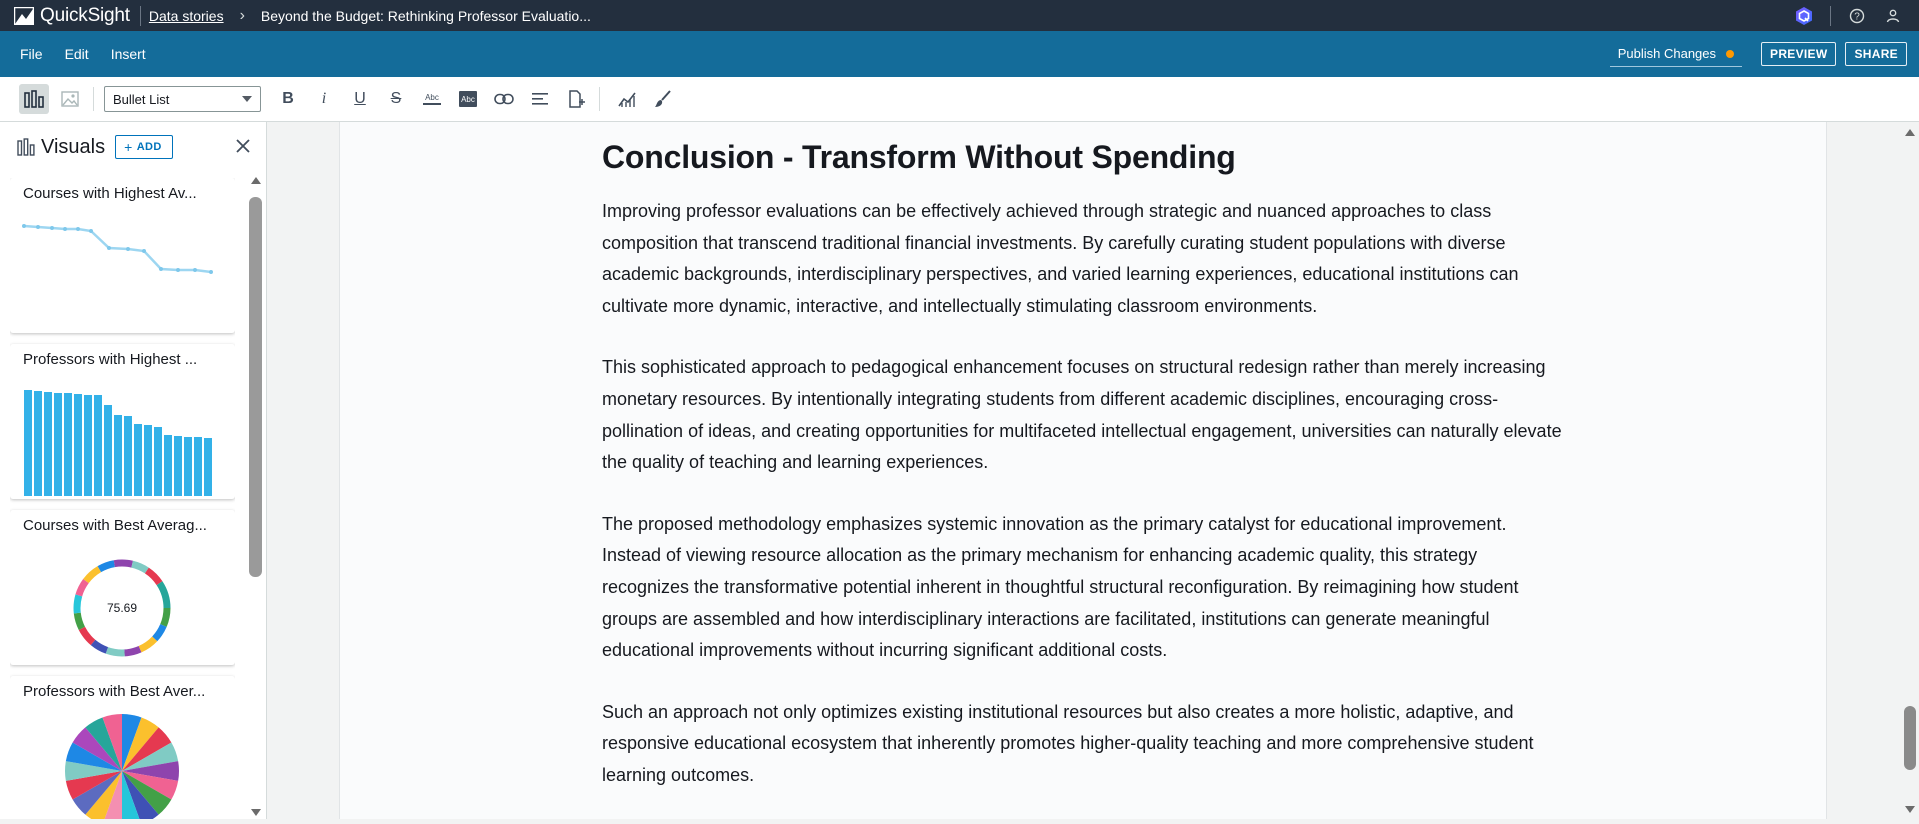 The height and width of the screenshot is (824, 1919). I want to click on link-button, so click(504, 99).